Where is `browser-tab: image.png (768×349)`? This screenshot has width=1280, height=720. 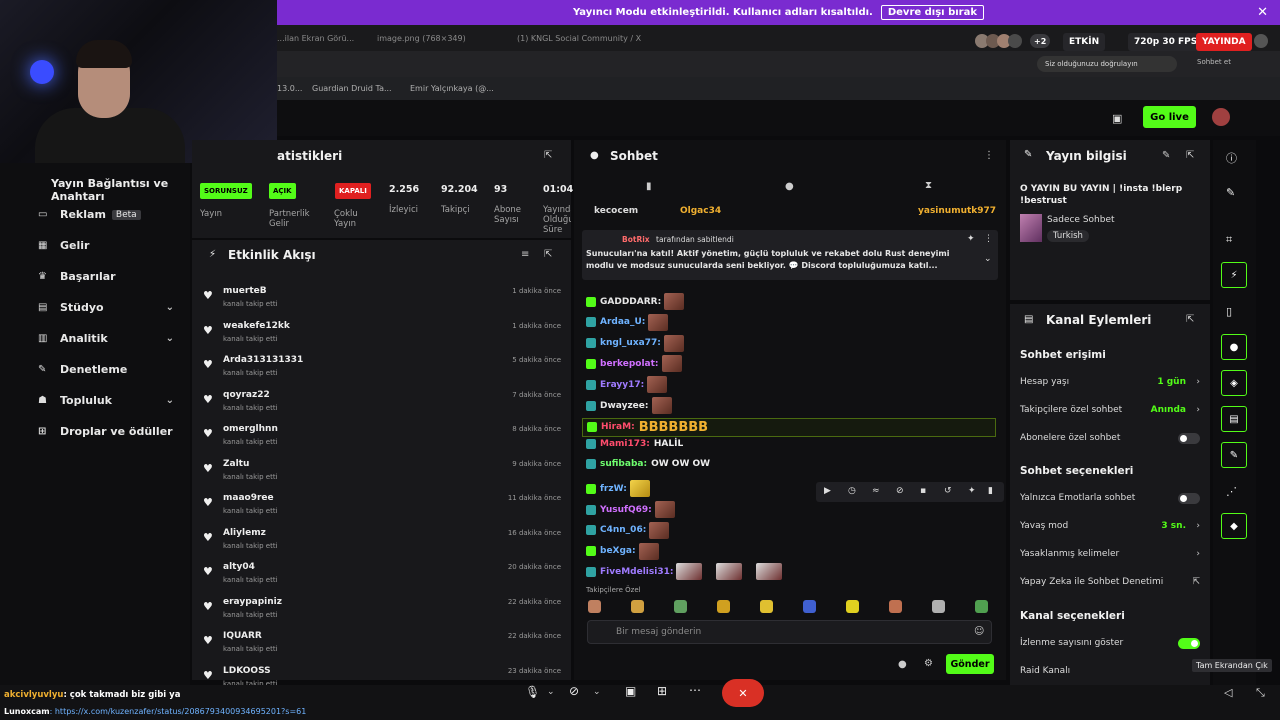
browser-tab: image.png (768×349) is located at coordinates (421, 38).